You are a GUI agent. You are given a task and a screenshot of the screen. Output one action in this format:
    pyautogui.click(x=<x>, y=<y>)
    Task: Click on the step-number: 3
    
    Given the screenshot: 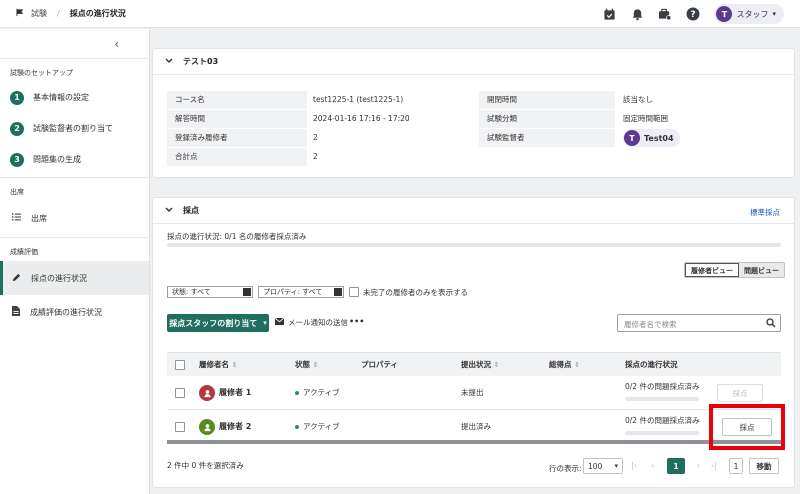 What is the action you would take?
    pyautogui.click(x=17, y=159)
    